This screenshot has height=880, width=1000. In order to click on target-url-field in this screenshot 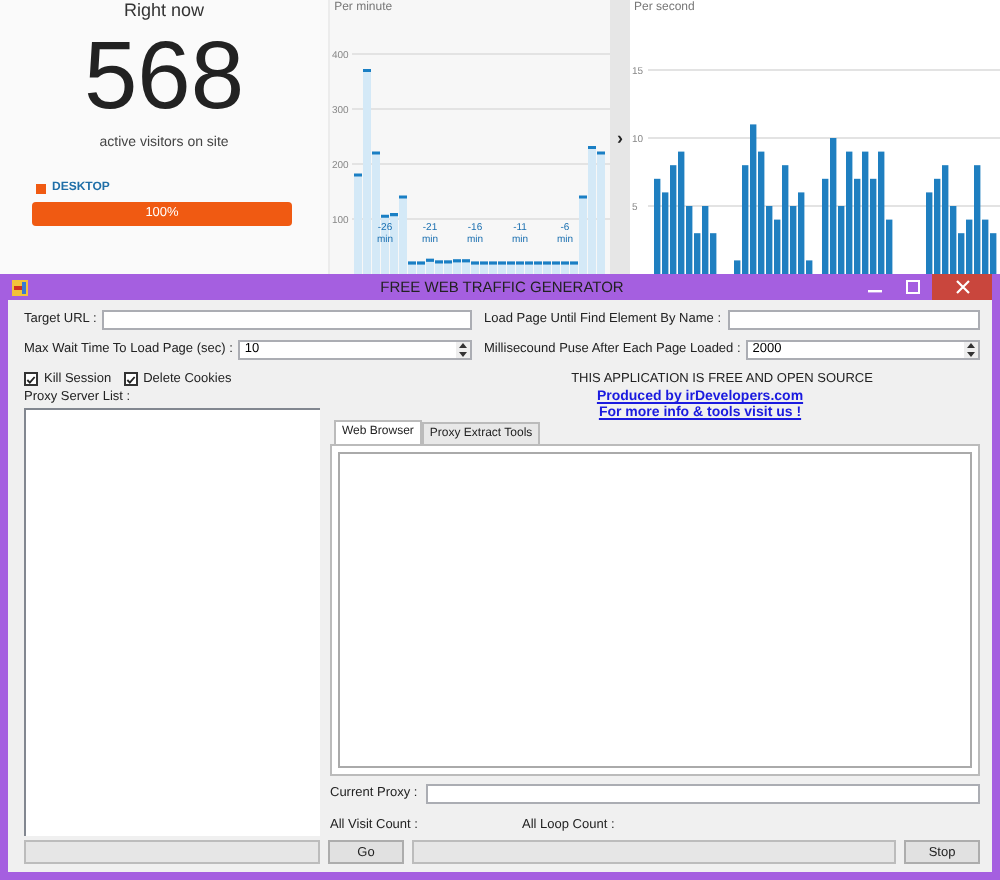, I will do `click(287, 319)`.